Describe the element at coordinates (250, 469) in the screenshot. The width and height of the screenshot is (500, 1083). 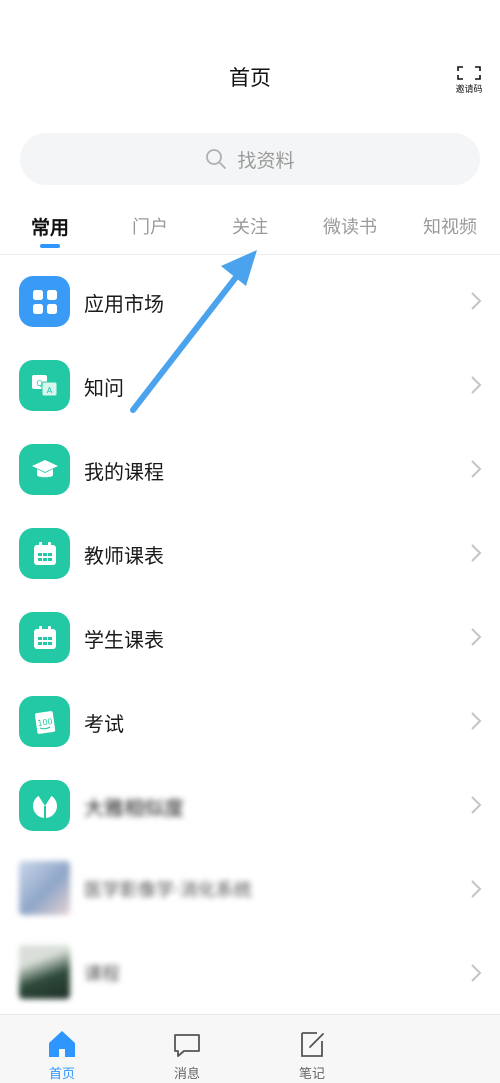
I see `list-item-my-courses: 我的课程` at that location.